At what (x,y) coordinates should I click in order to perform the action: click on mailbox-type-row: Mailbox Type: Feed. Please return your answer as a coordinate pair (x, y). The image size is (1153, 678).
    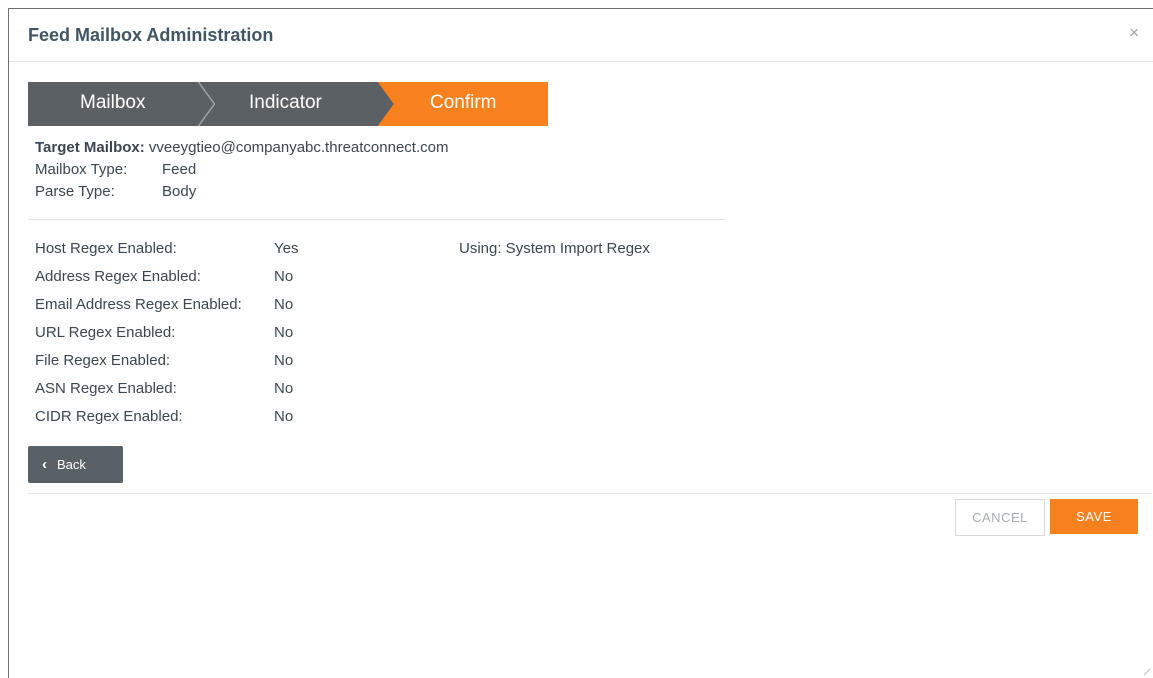
    Looking at the image, I should click on (241, 170).